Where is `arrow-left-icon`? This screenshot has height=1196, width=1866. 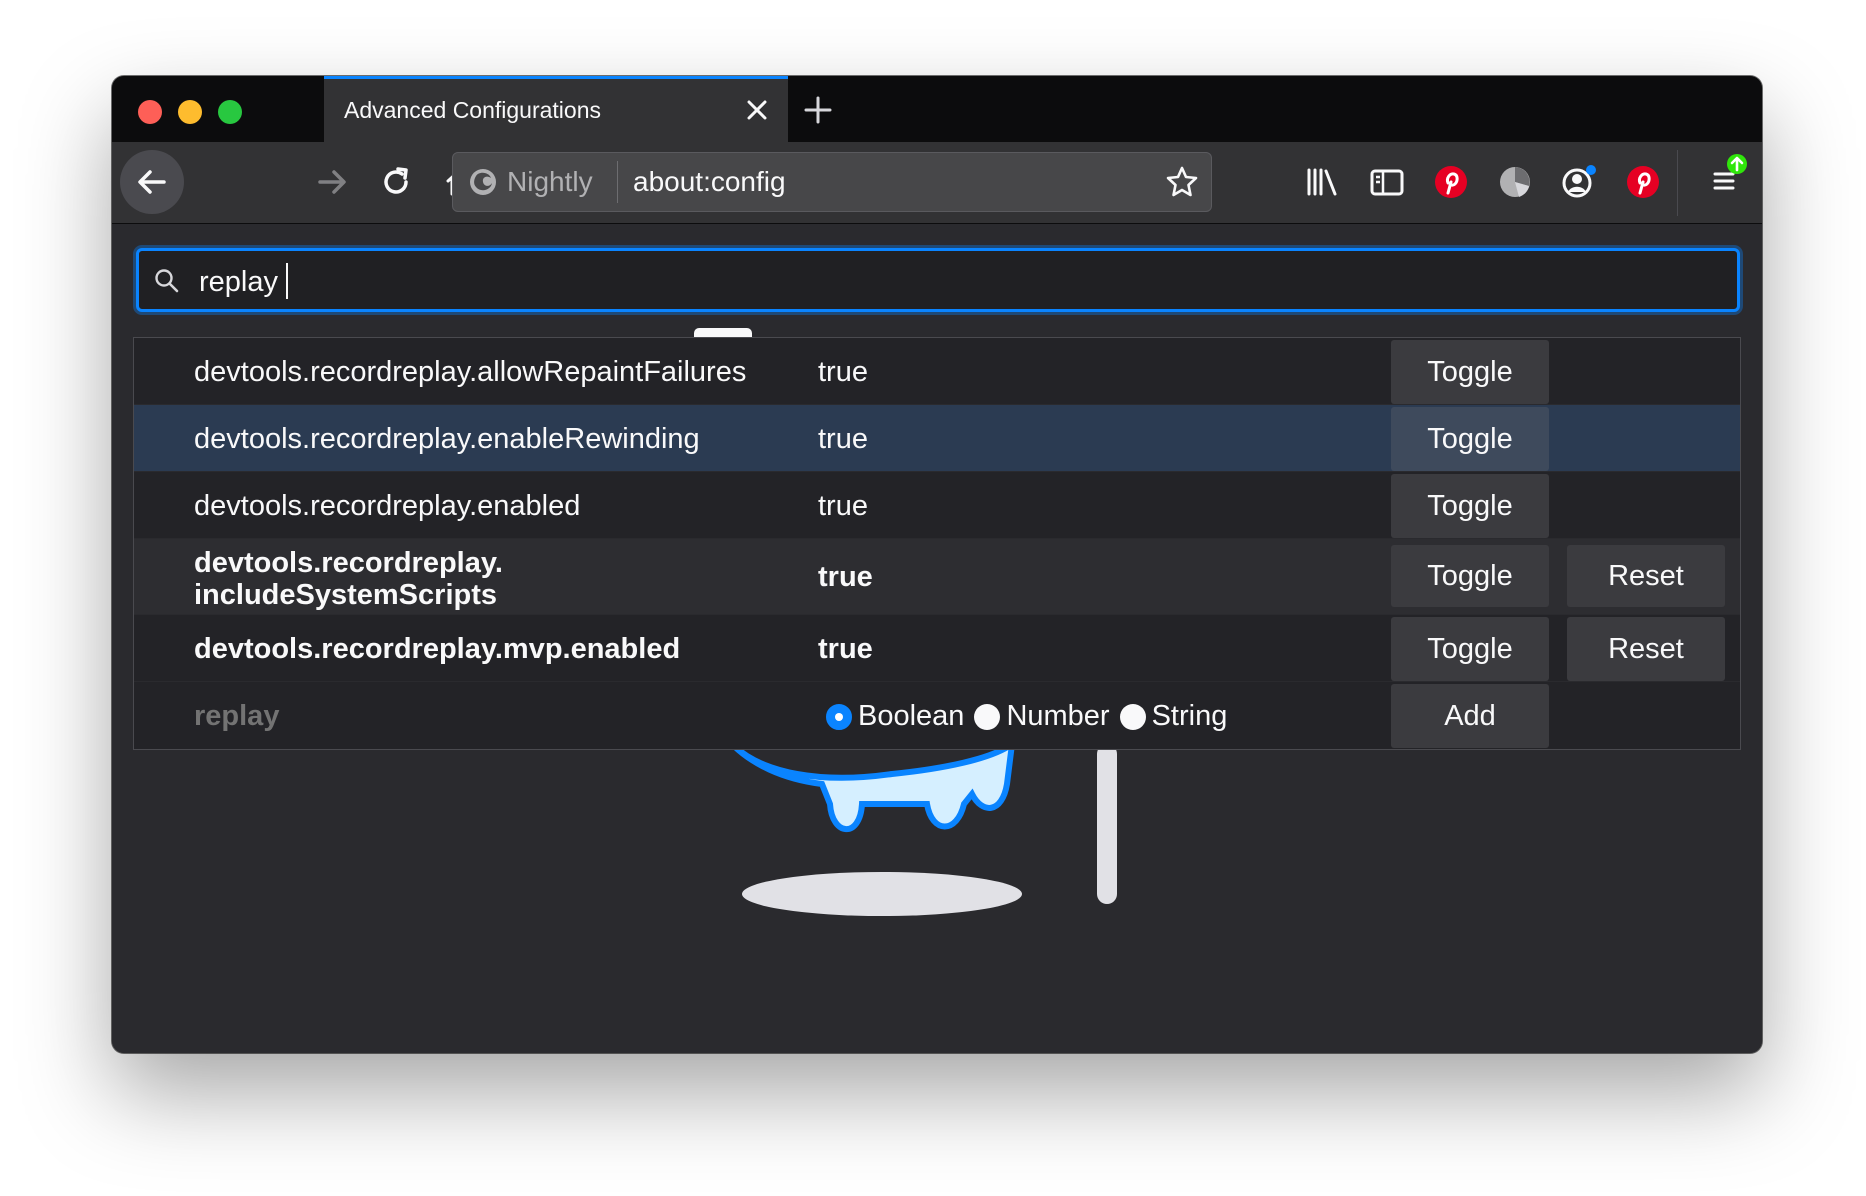 arrow-left-icon is located at coordinates (152, 182).